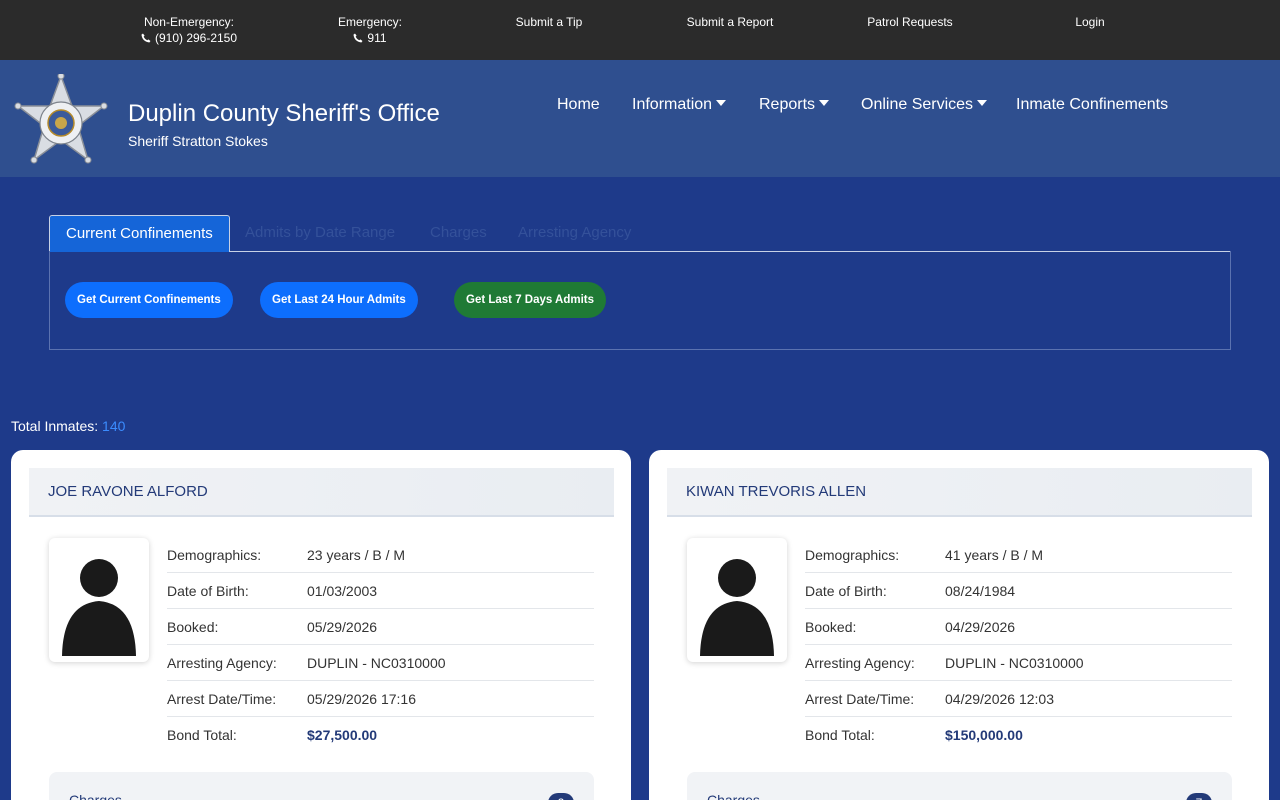 The height and width of the screenshot is (800, 1280). I want to click on detail-row: Demographics: 41 years / B / M, so click(1018, 555).